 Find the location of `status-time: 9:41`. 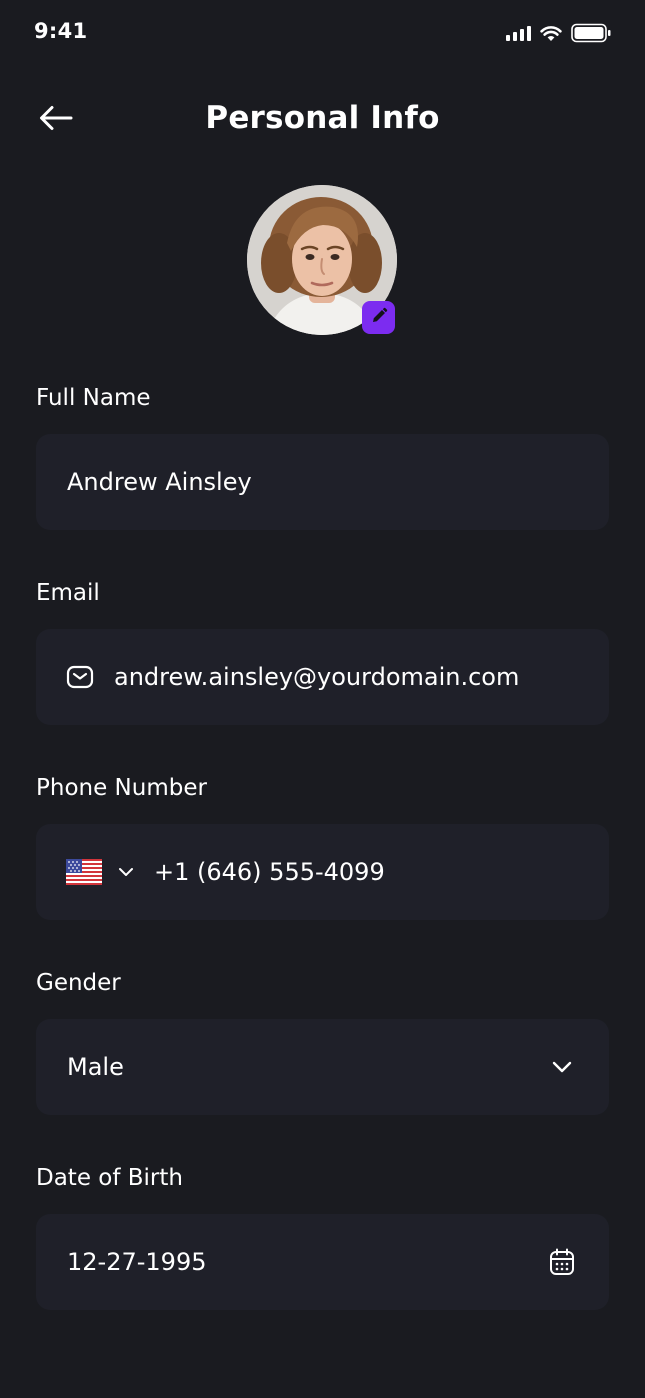

status-time: 9:41 is located at coordinates (61, 31).